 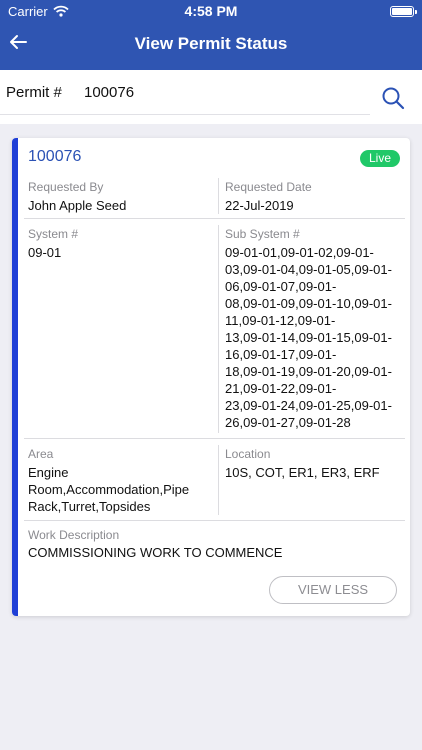 What do you see at coordinates (66, 187) in the screenshot?
I see `requested-by-label: Requested By` at bounding box center [66, 187].